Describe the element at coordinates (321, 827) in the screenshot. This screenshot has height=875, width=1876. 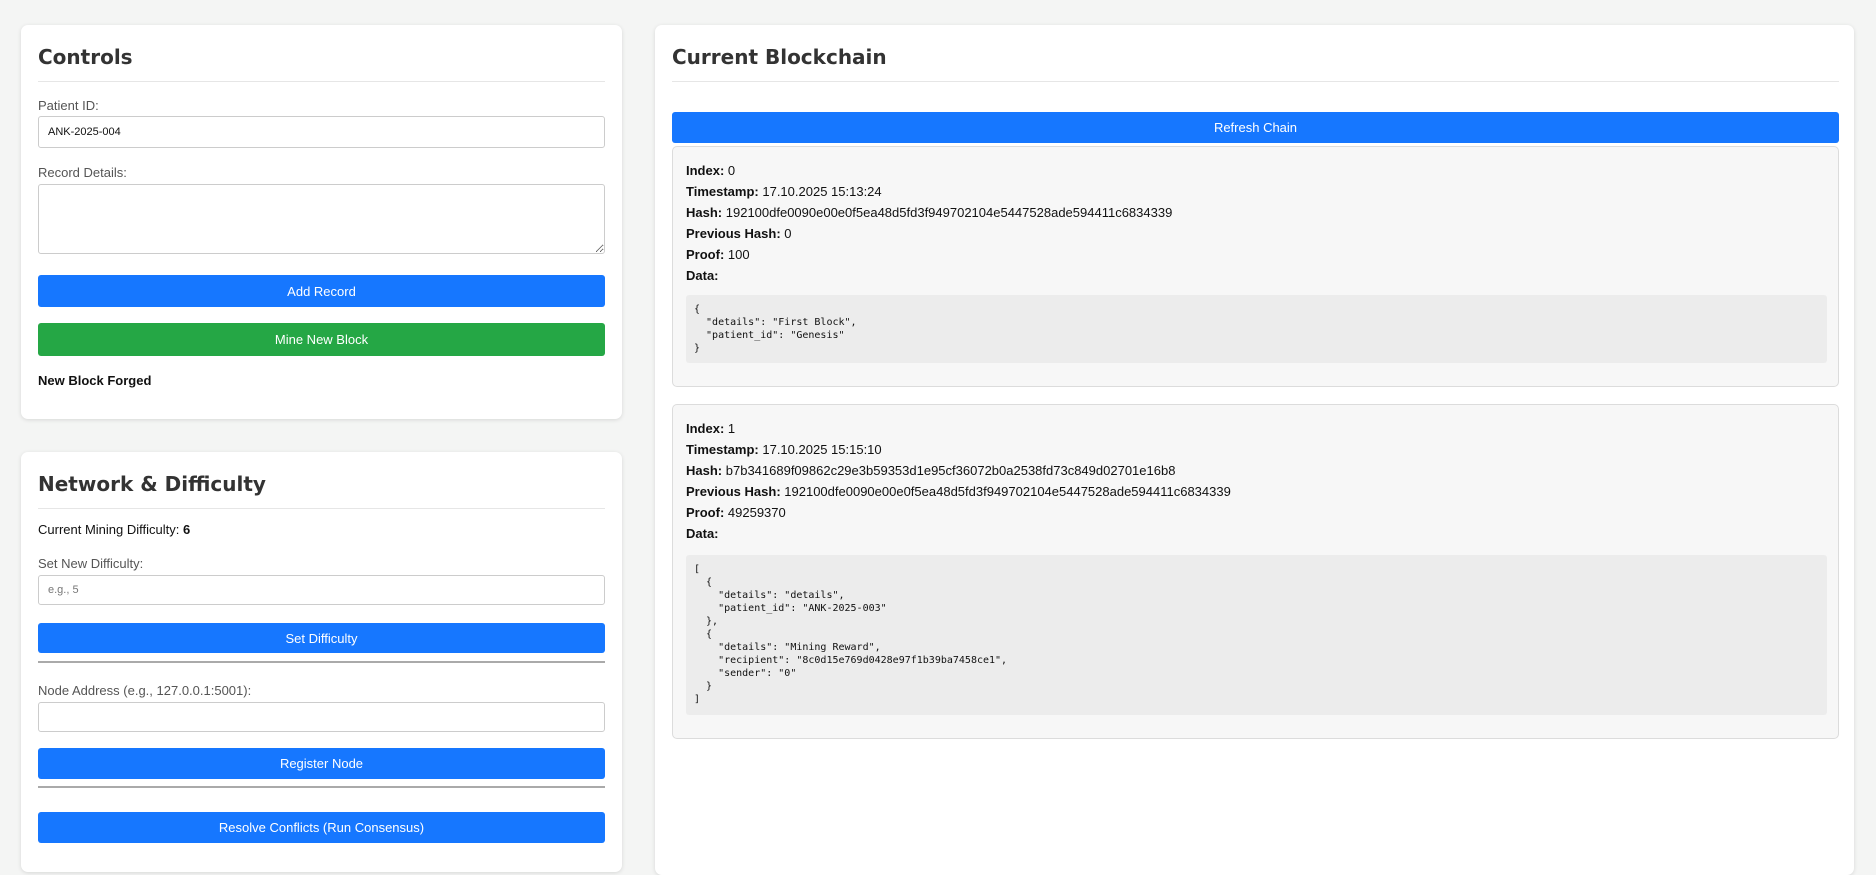
I see `resolve-conflicts-button: Resolve Conflicts (Run Consensus)` at that location.